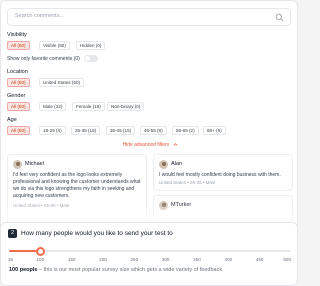 The height and width of the screenshot is (286, 320). I want to click on survey-size-slider-thumb, so click(40, 251).